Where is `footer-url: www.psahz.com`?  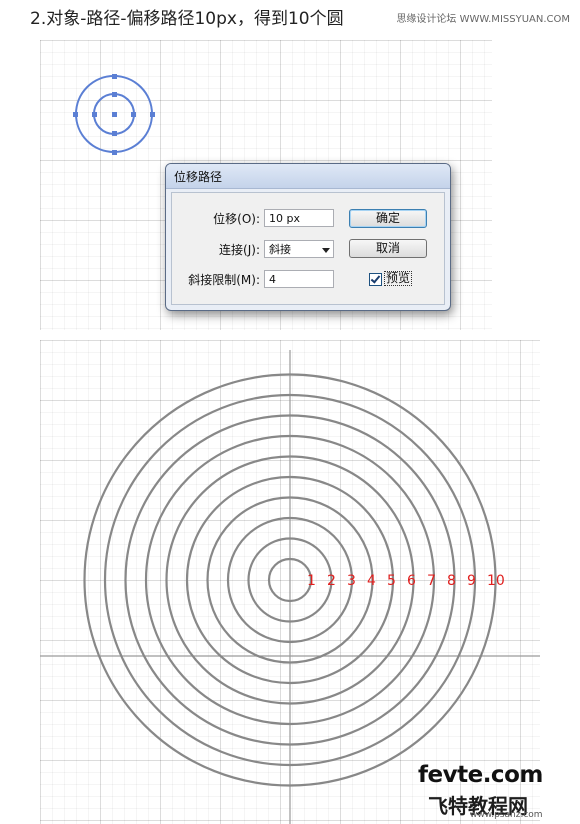
footer-url: www.psahz.com is located at coordinates (506, 815).